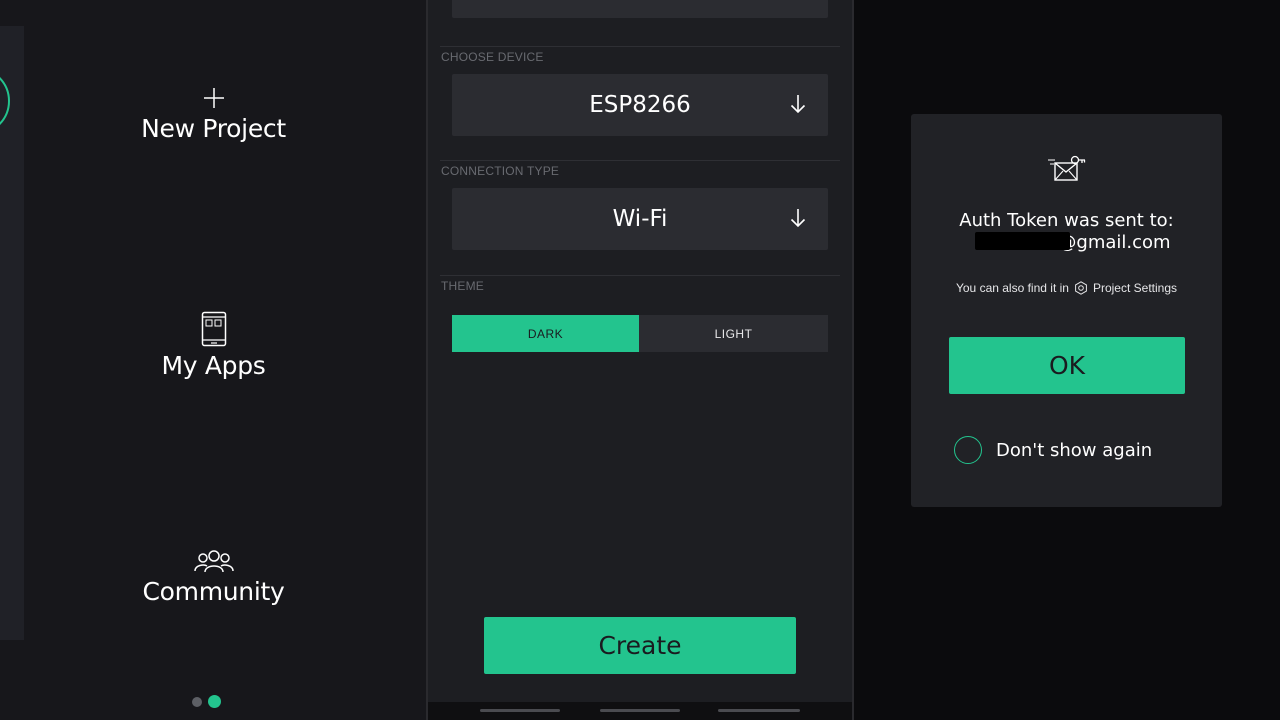 The height and width of the screenshot is (720, 1280). I want to click on connection-type-label: CONNECTION TYPE, so click(500, 171).